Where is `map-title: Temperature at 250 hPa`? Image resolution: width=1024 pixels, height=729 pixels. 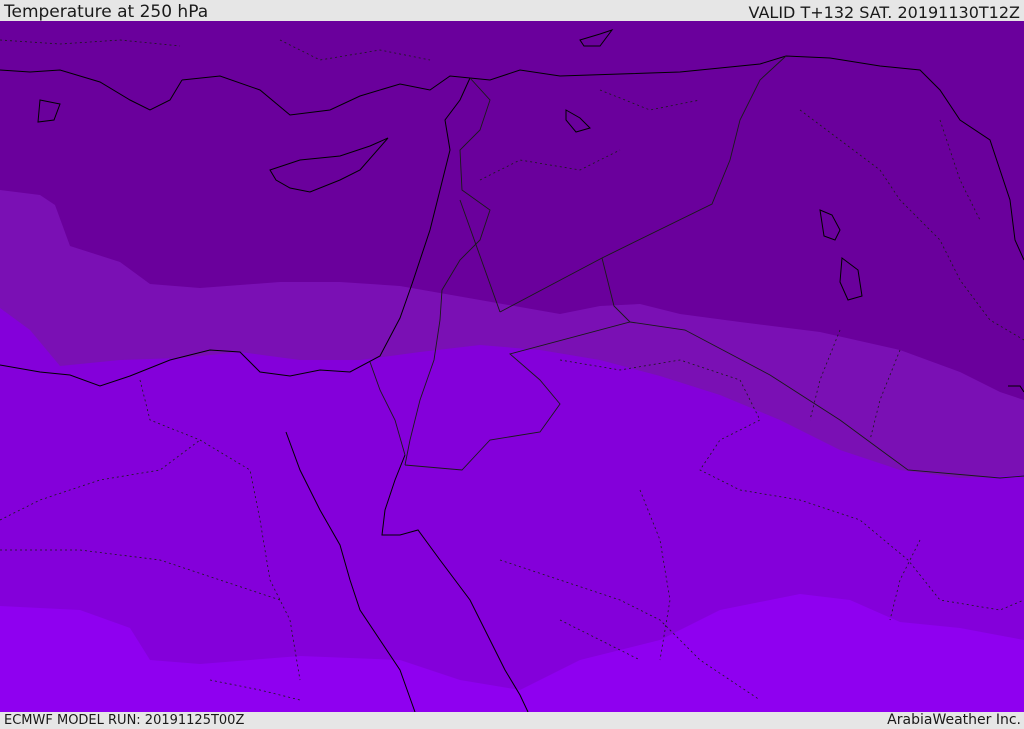 map-title: Temperature at 250 hPa is located at coordinates (106, 12).